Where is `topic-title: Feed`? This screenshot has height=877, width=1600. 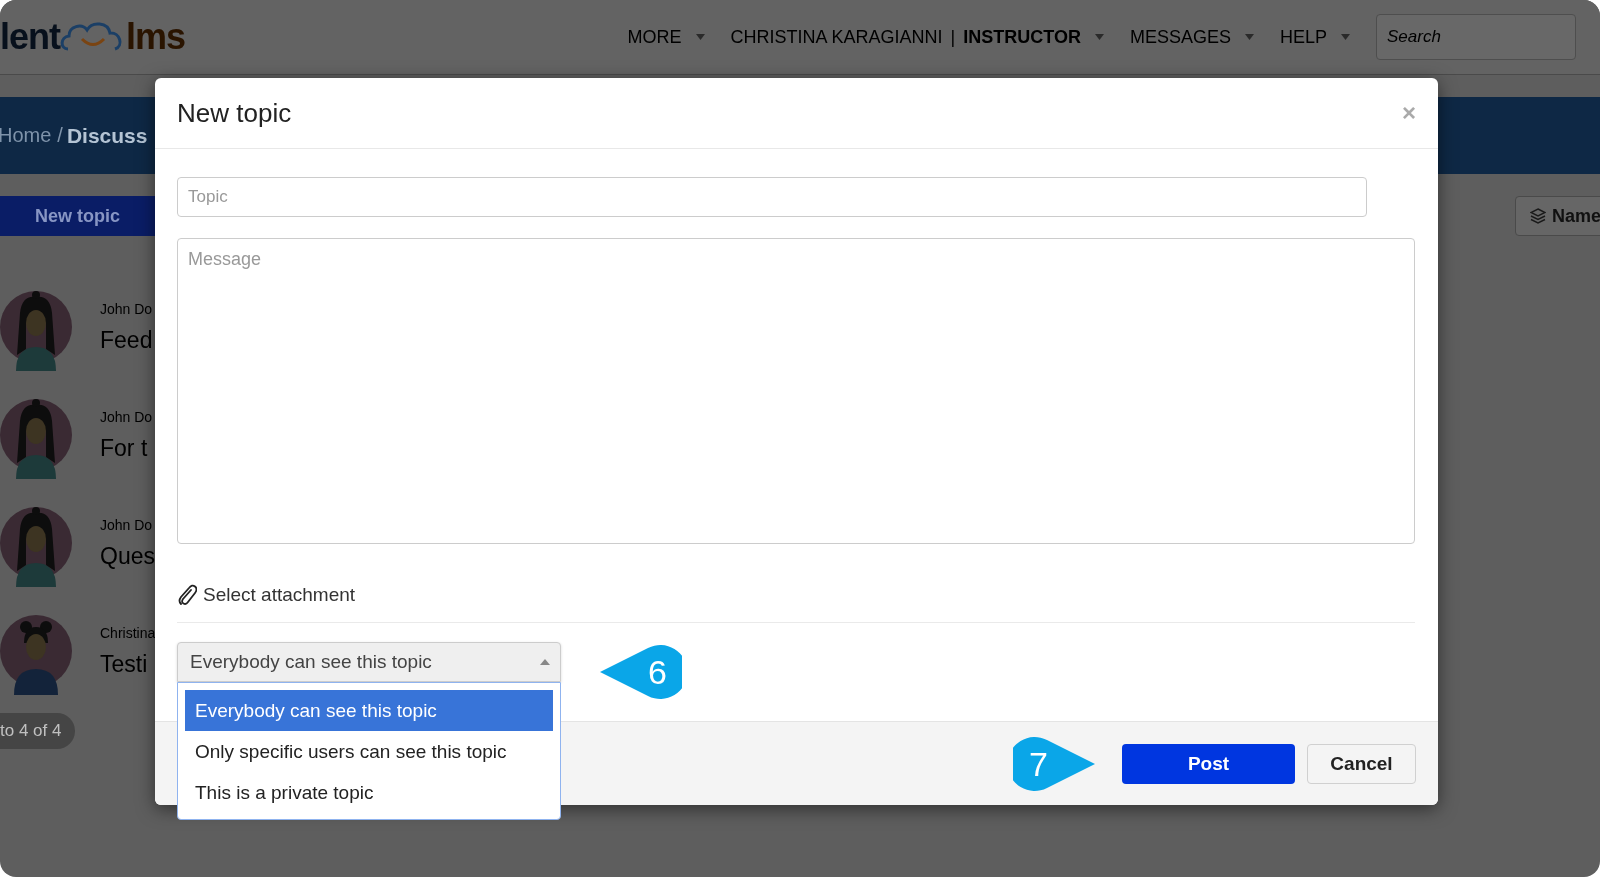
topic-title: Feed is located at coordinates (126, 340).